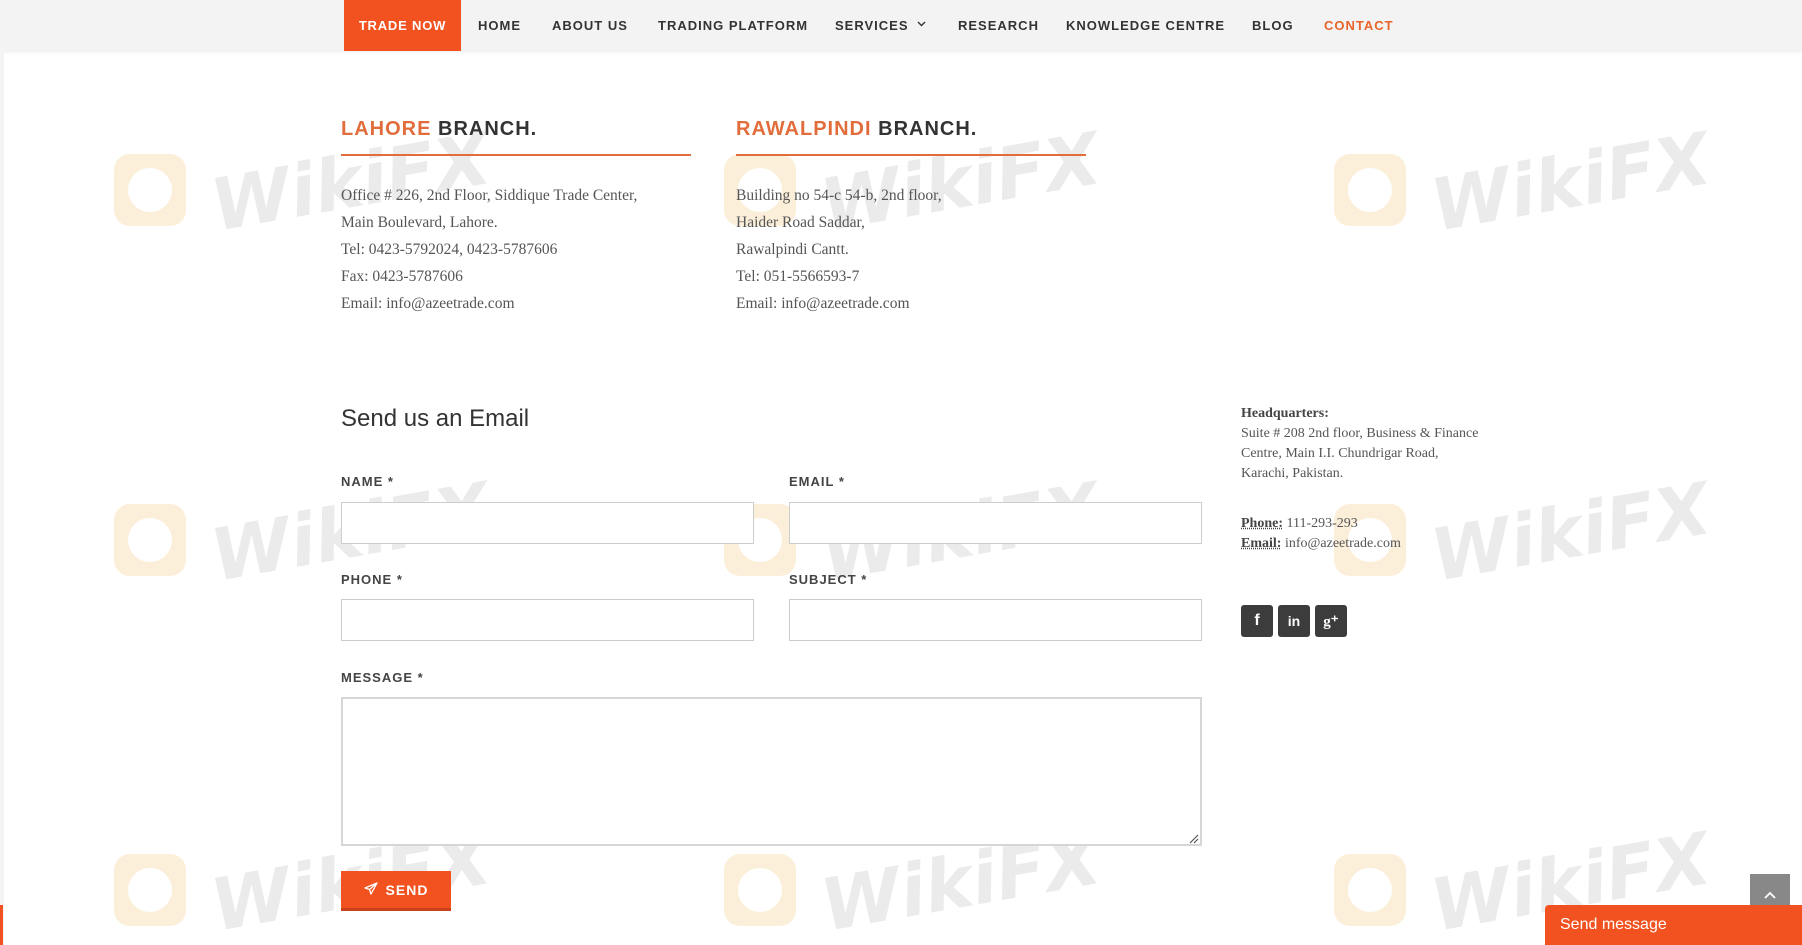  I want to click on linkedin-button: in, so click(1294, 621).